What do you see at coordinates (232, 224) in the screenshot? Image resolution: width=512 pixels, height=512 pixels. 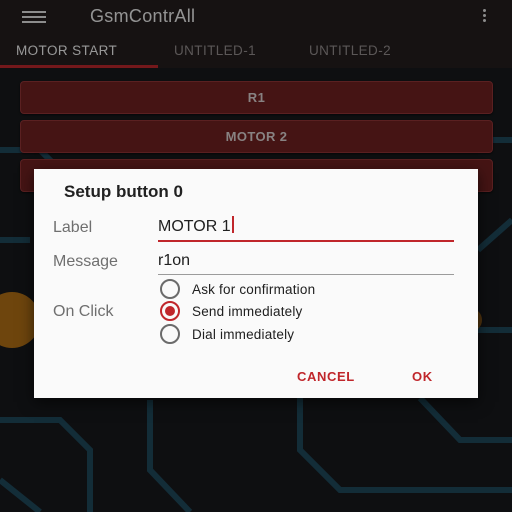 I see `text-cursor` at bounding box center [232, 224].